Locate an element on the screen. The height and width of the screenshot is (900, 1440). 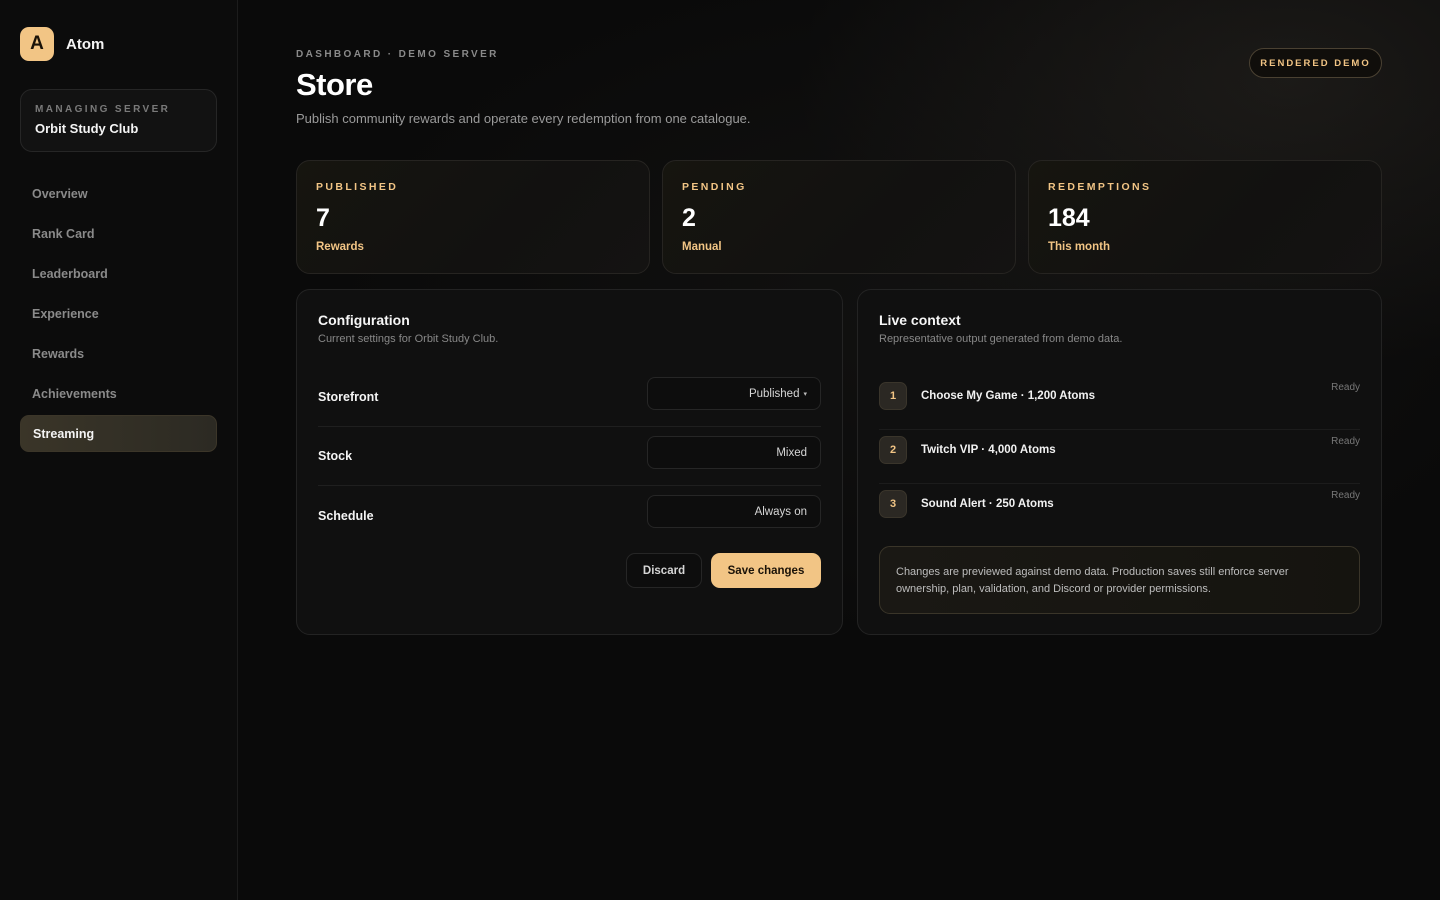
stat-label: REDEMPTIONS is located at coordinates (1100, 187).